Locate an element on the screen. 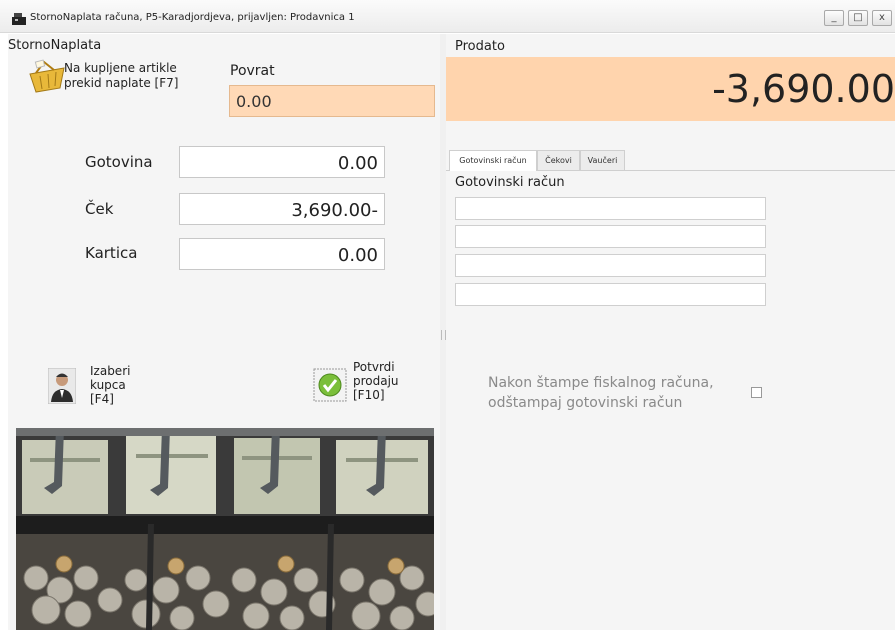  confirm-sale-button: Potvrdi prodaju [F10] is located at coordinates (368, 388).